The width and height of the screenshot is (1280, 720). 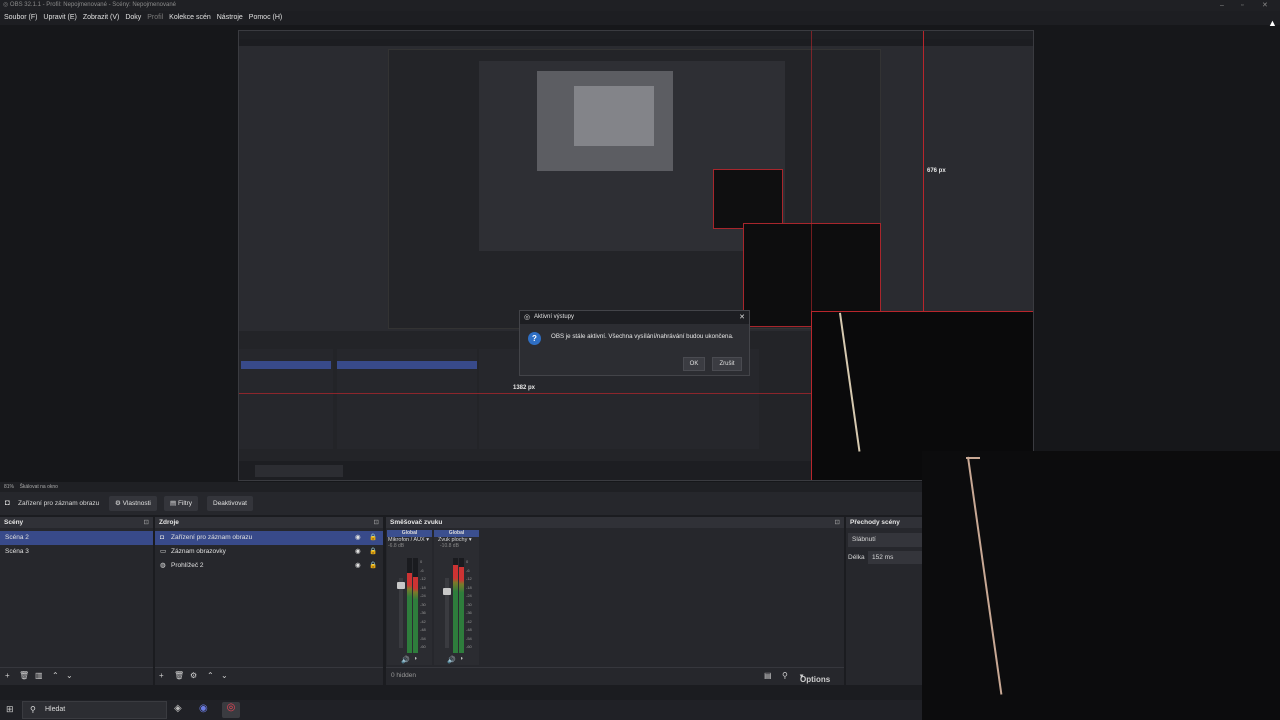 What do you see at coordinates (1265, 5) in the screenshot?
I see `close-icon: ✕` at bounding box center [1265, 5].